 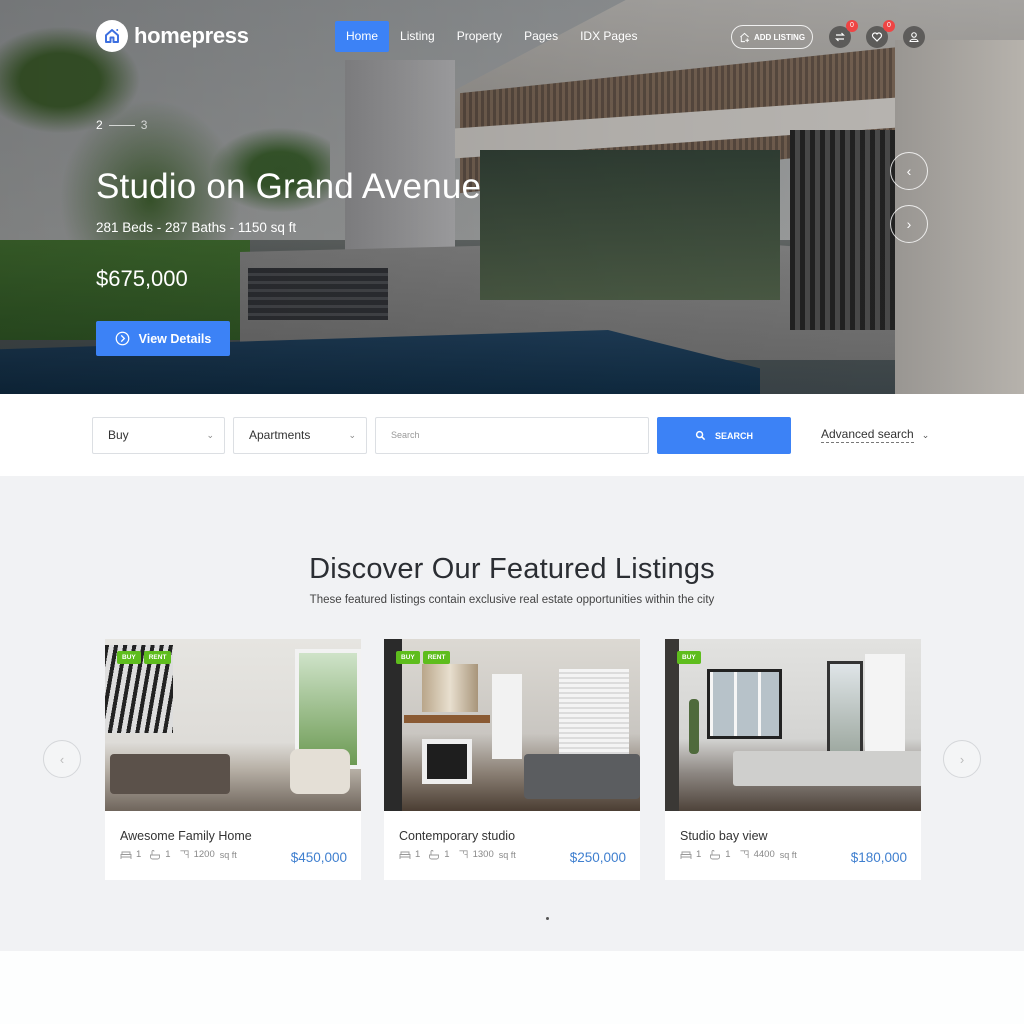 What do you see at coordinates (594, 714) in the screenshot?
I see `photo-blinds` at bounding box center [594, 714].